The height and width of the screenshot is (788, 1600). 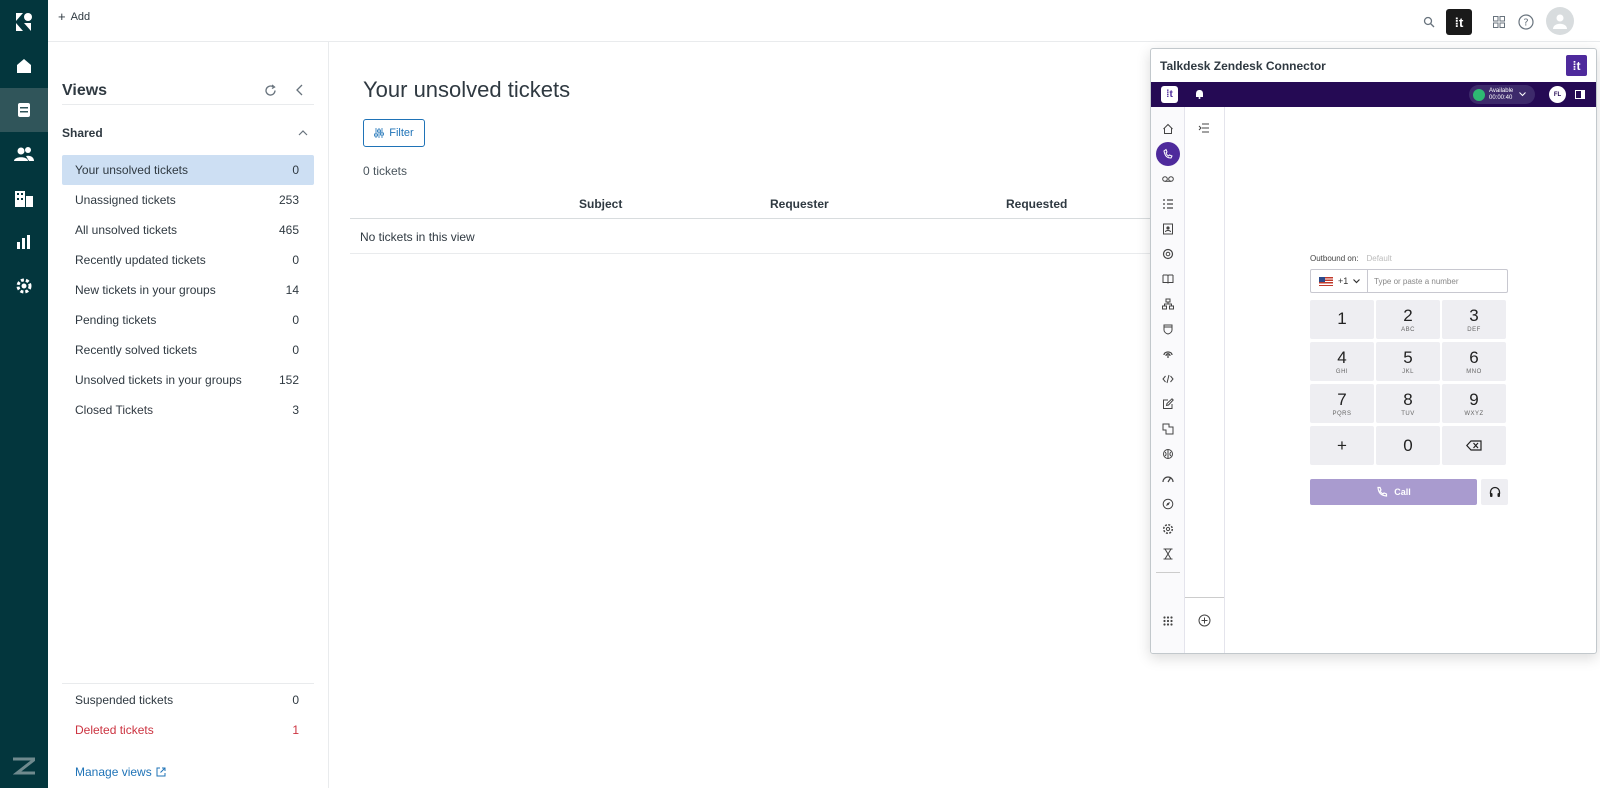 What do you see at coordinates (24, 22) in the screenshot?
I see `zendesk-logo-icon` at bounding box center [24, 22].